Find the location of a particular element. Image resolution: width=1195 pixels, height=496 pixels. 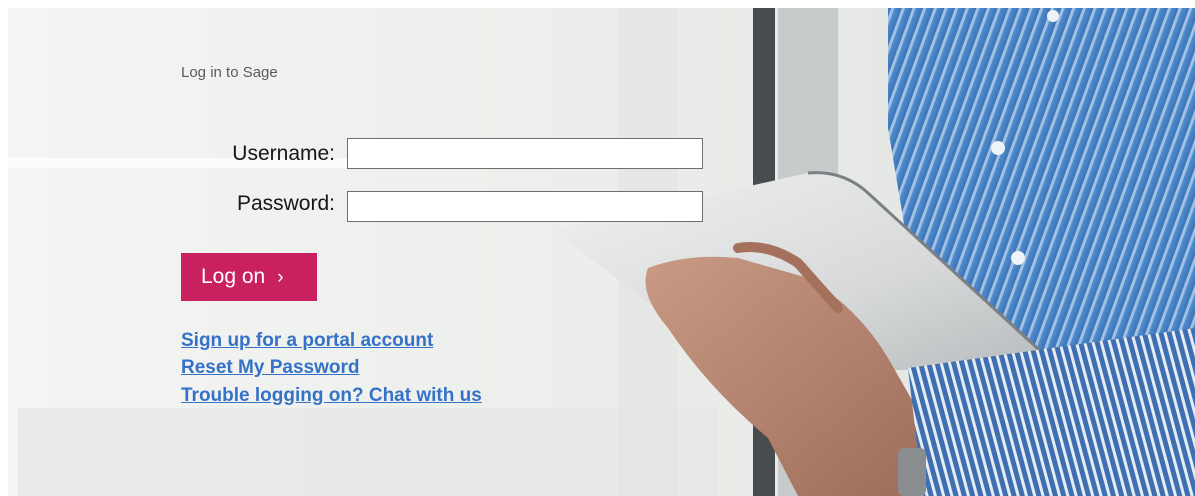

chevron-right-icon: › is located at coordinates (280, 277).